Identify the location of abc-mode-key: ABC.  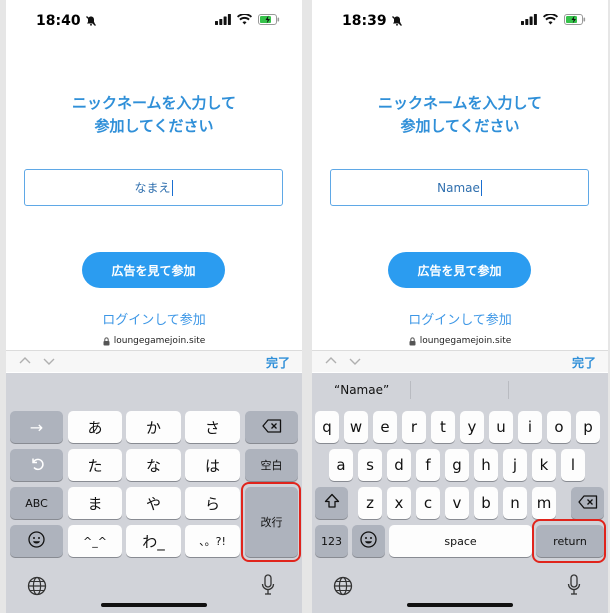
(36, 503).